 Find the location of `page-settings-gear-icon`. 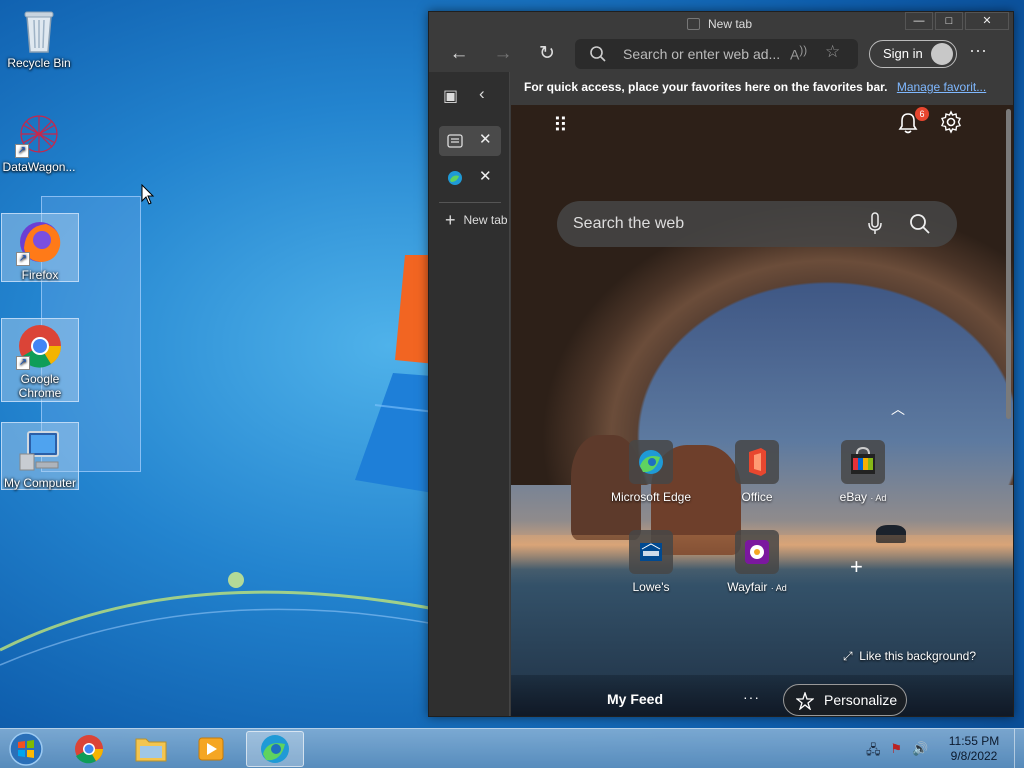

page-settings-gear-icon is located at coordinates (951, 122).